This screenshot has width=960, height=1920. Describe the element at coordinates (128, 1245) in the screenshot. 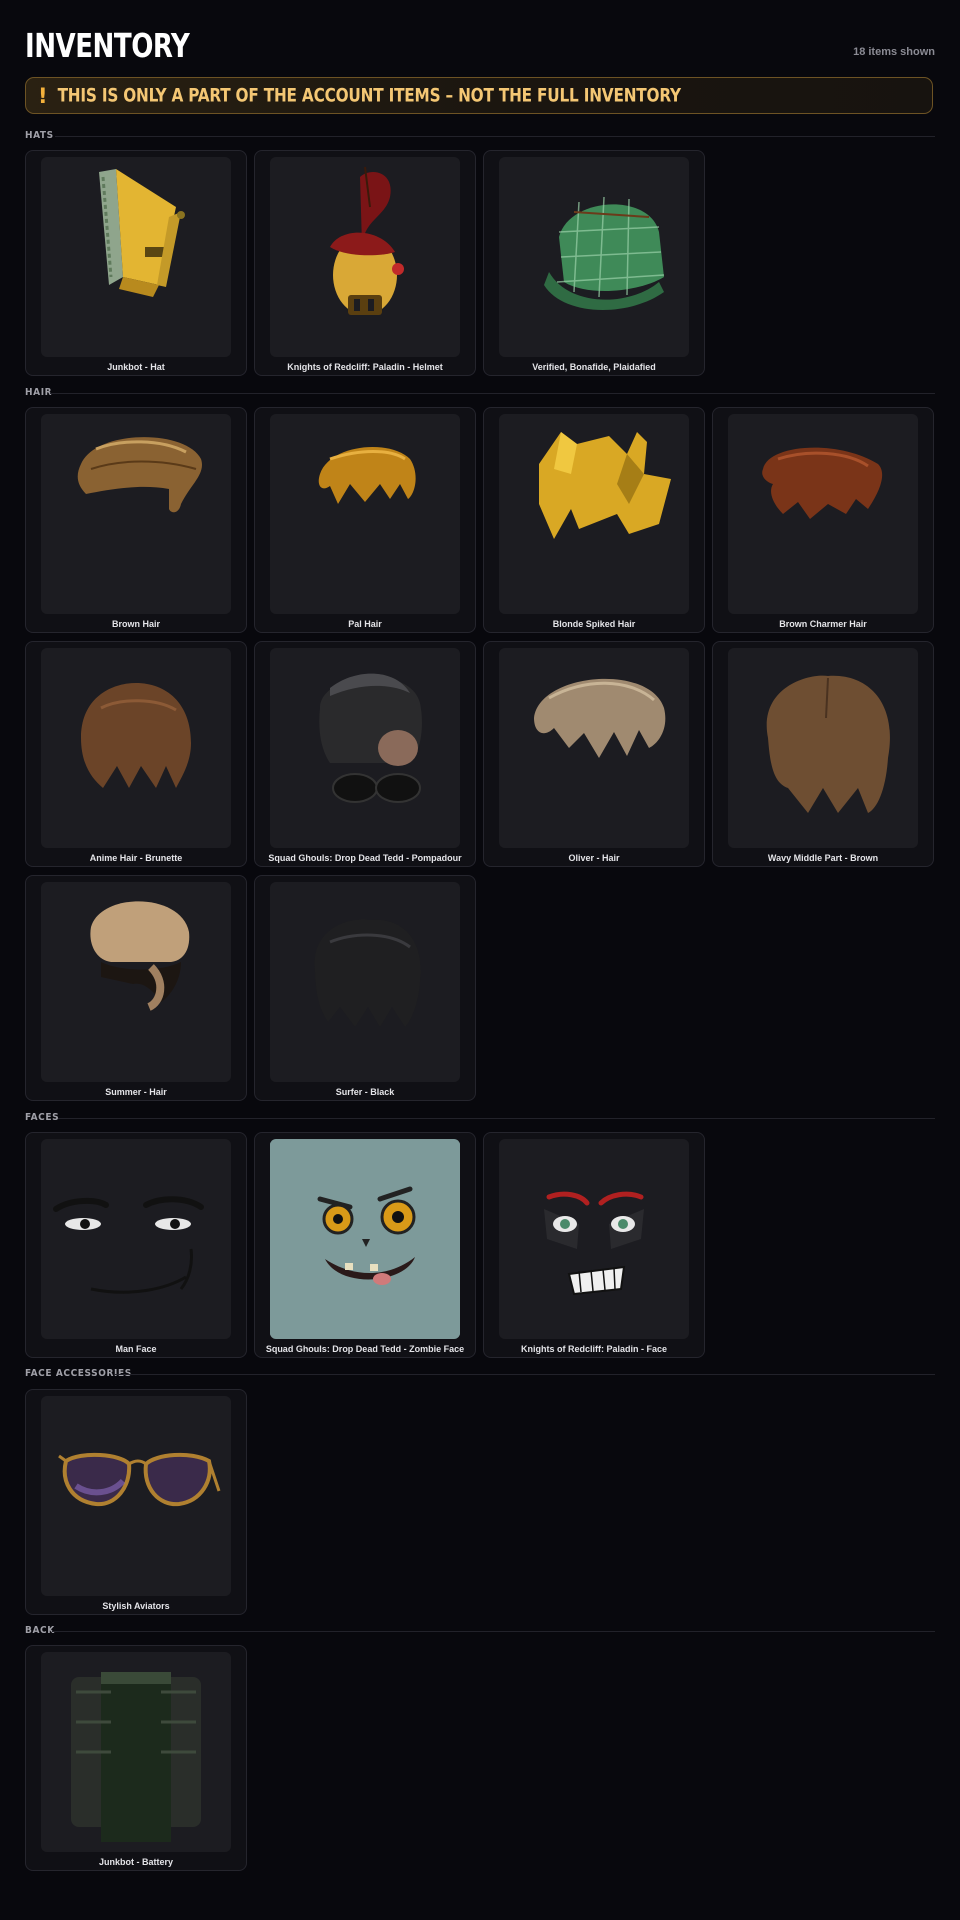

I see `man-face-icon` at that location.